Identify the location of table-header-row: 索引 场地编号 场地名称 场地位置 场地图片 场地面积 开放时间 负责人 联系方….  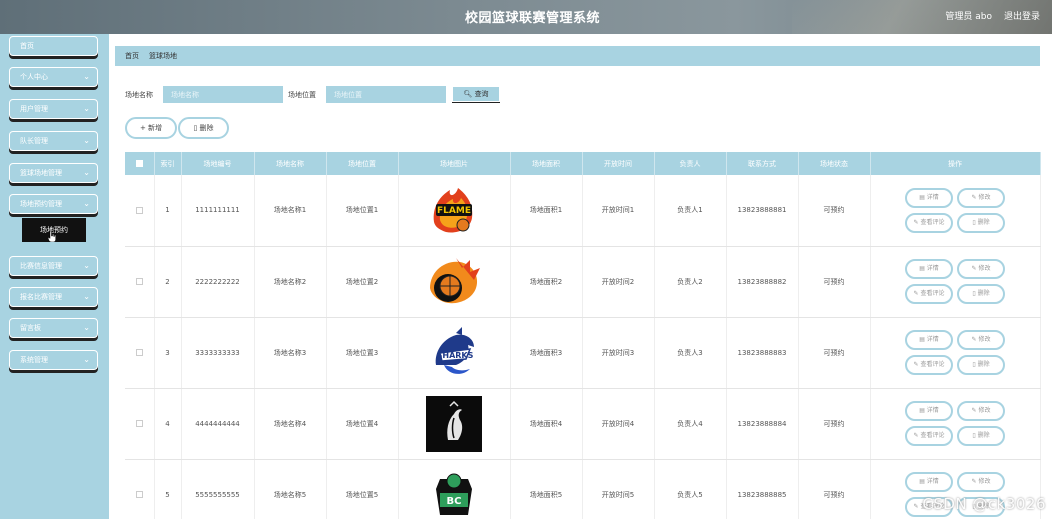
(583, 163).